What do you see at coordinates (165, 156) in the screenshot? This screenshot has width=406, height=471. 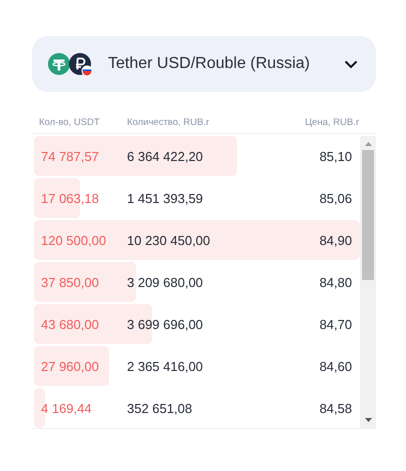 I see `table-cell-text: 6 364 422,20` at bounding box center [165, 156].